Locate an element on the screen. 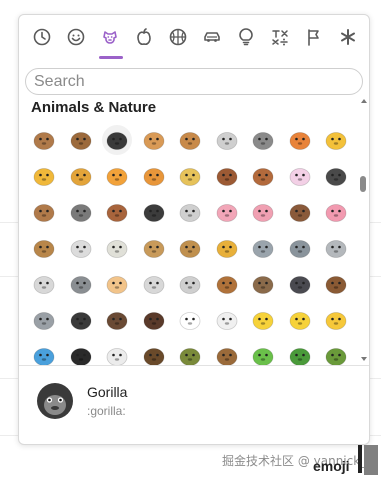  emoji-duck is located at coordinates (190, 353).